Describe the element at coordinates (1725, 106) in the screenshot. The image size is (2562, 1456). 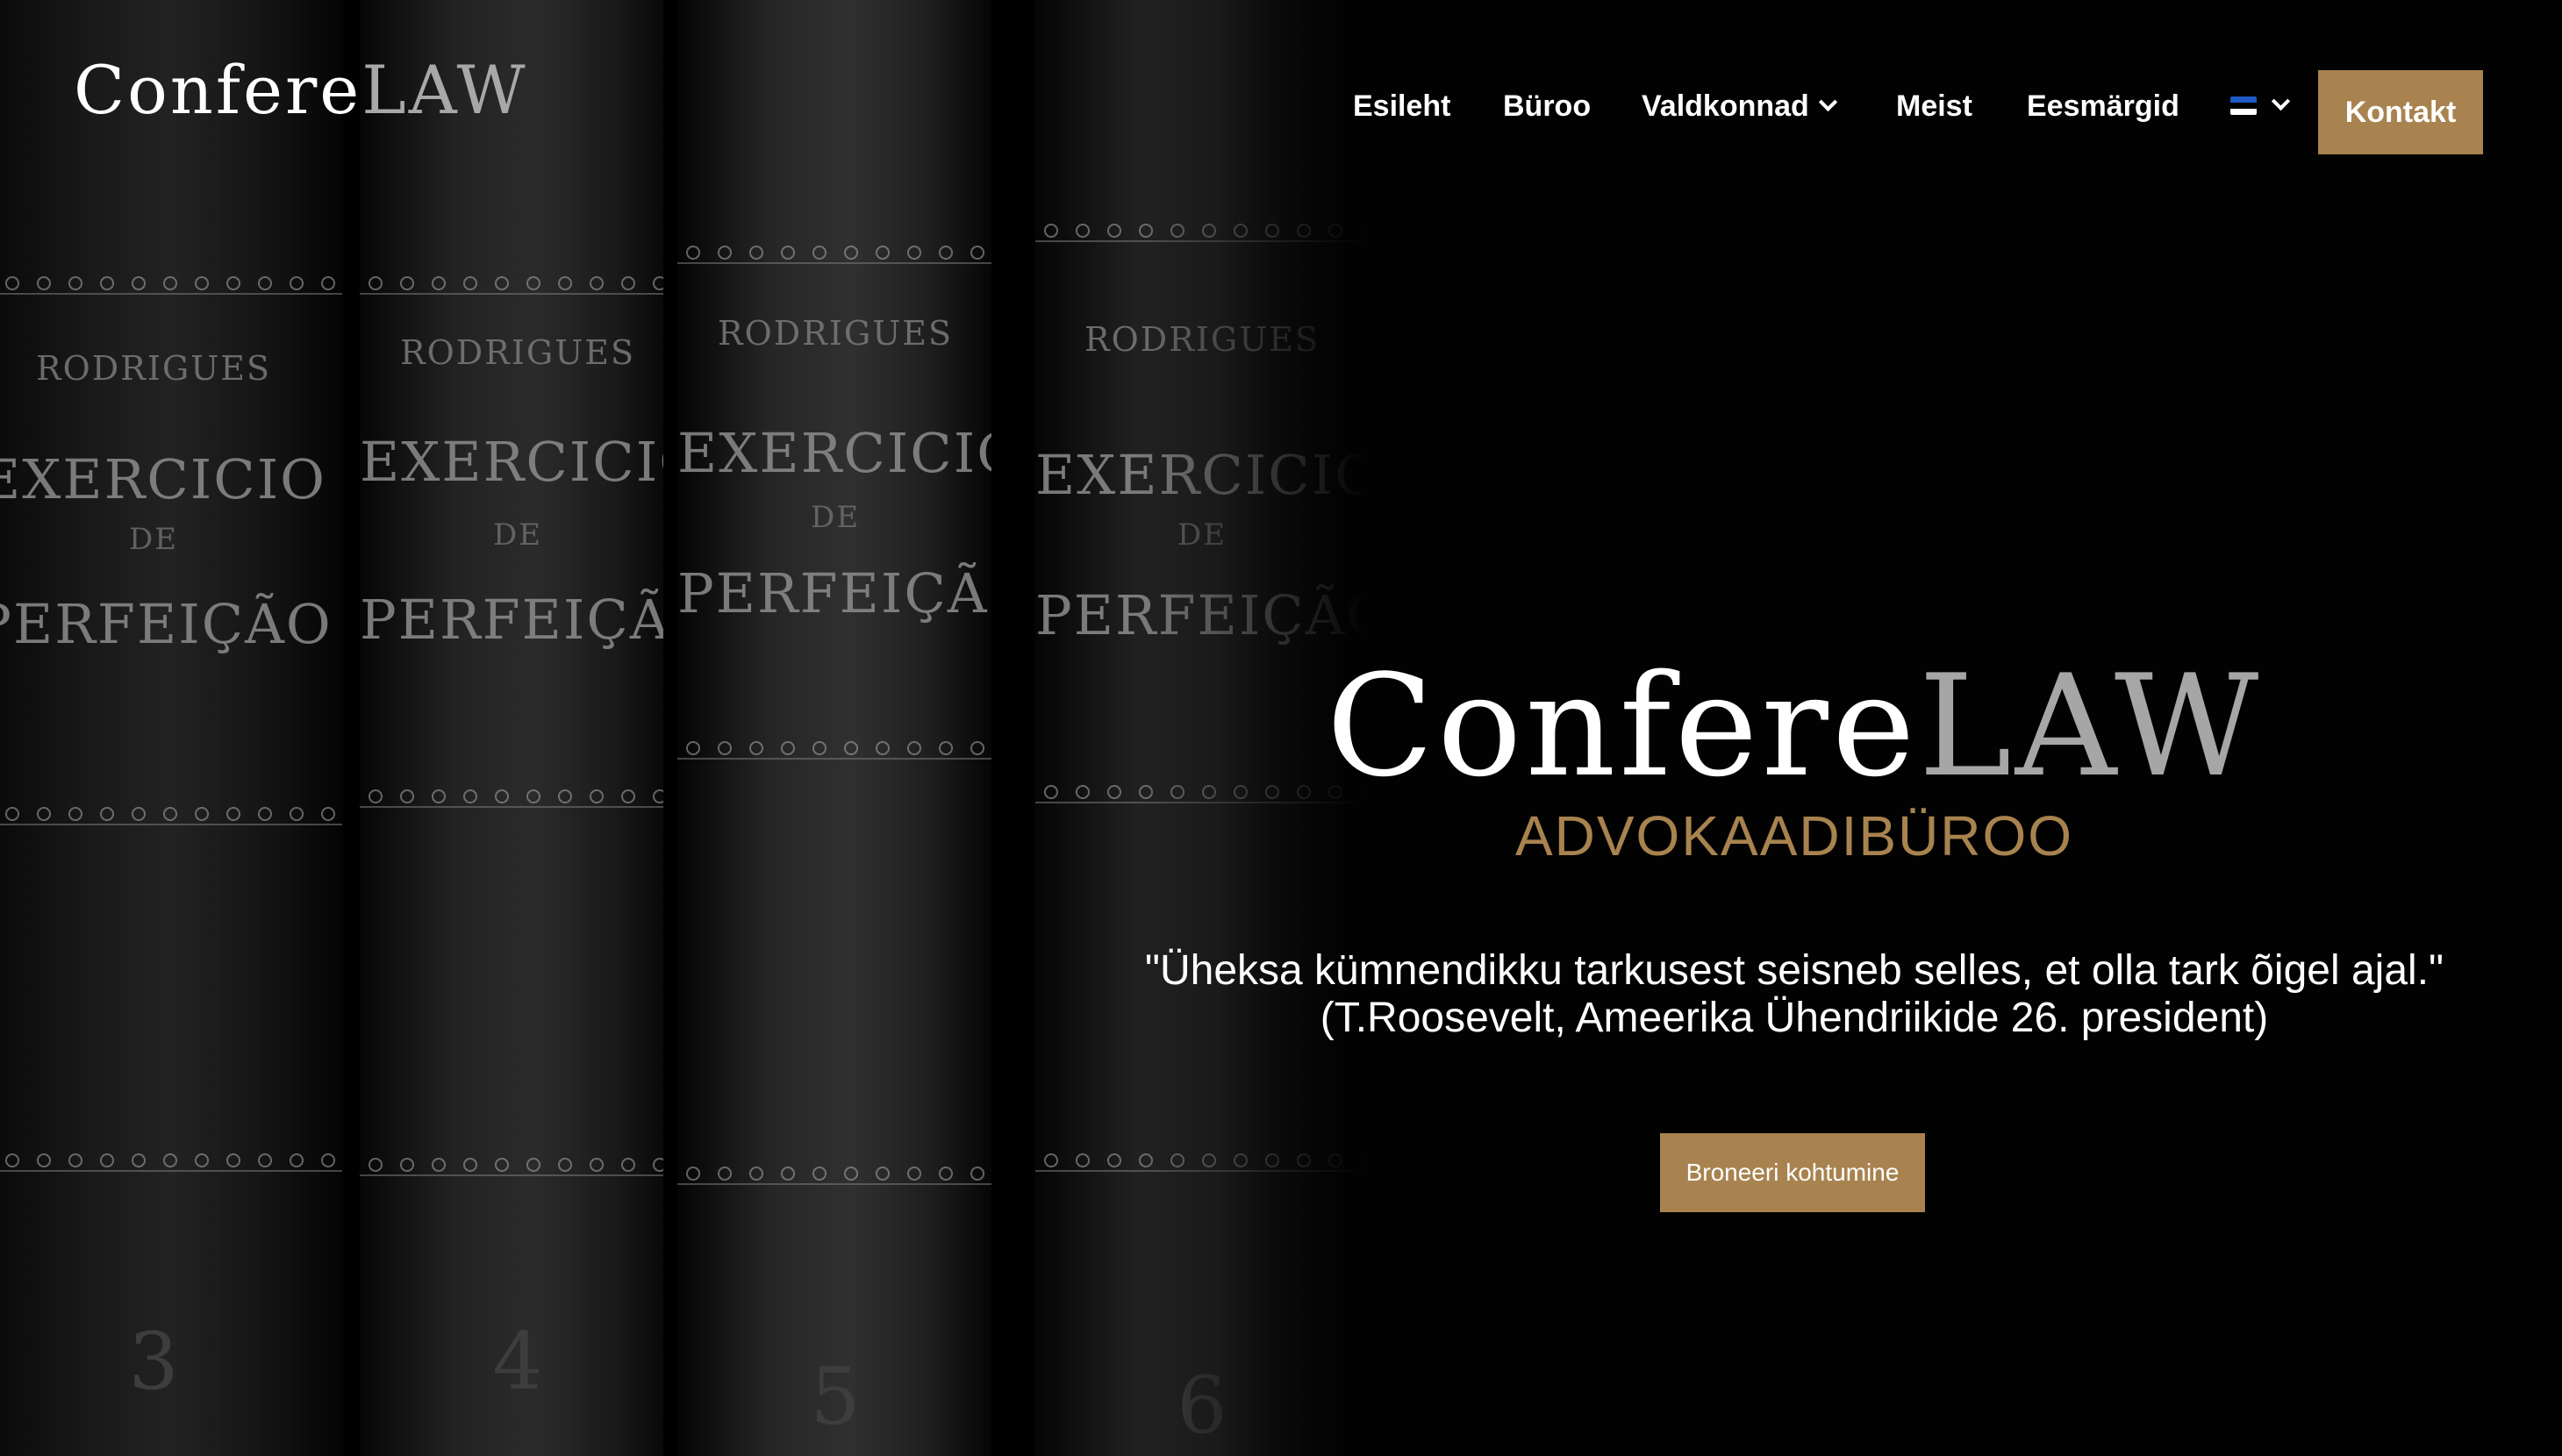
I see `nav-item-valdkonnad-label: Valdkonnad` at that location.